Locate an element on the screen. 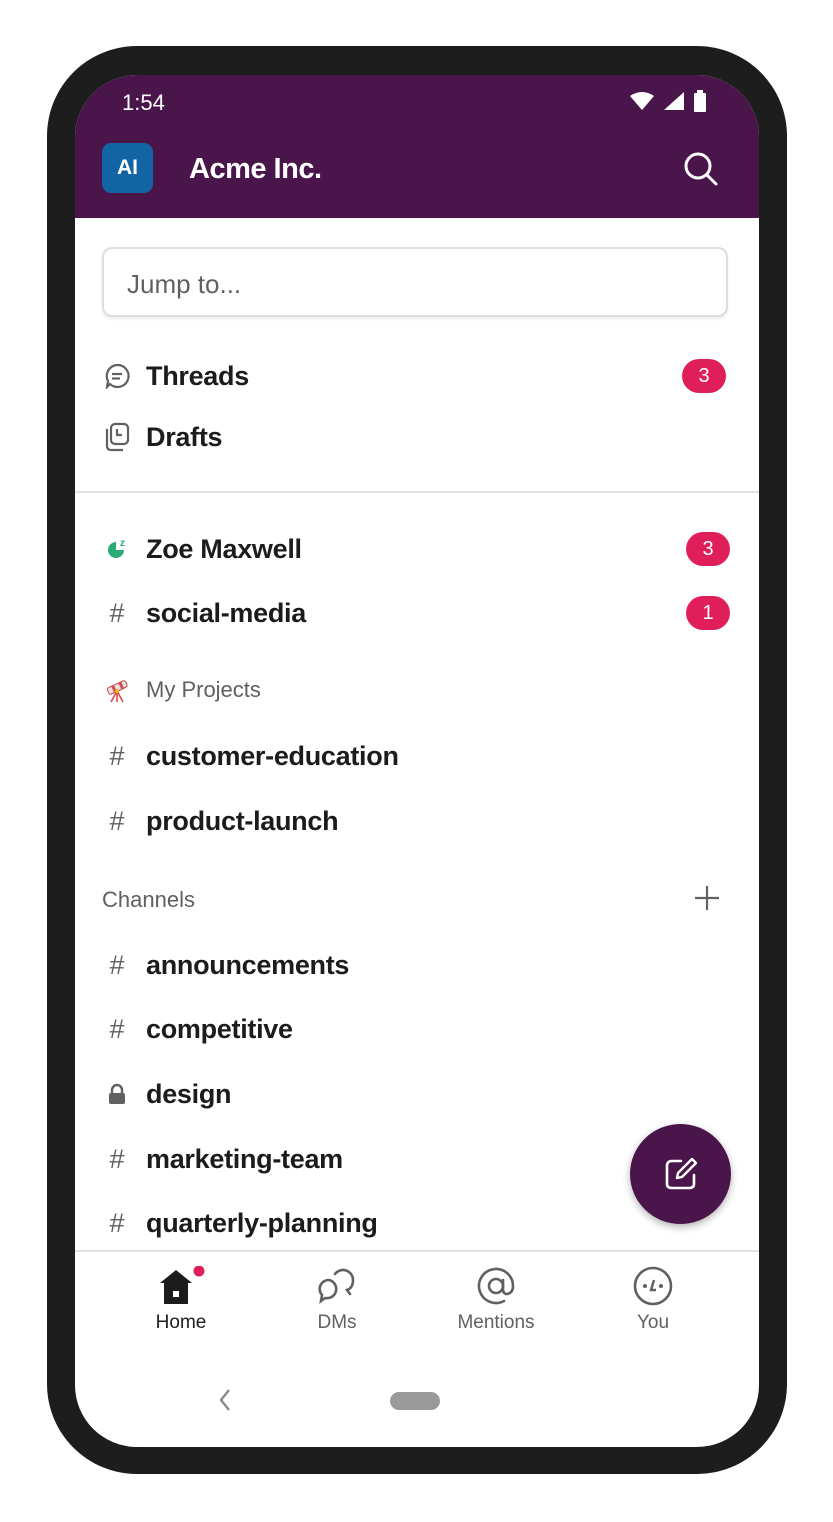 This screenshot has width=833, height=1522. wifi-icon is located at coordinates (642, 101).